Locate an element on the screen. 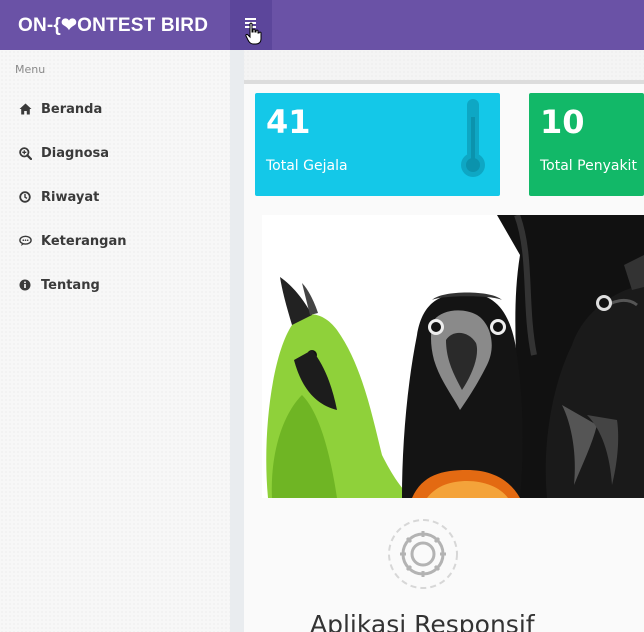 Image resolution: width=644 pixels, height=632 pixels. gear-icon is located at coordinates (423, 554).